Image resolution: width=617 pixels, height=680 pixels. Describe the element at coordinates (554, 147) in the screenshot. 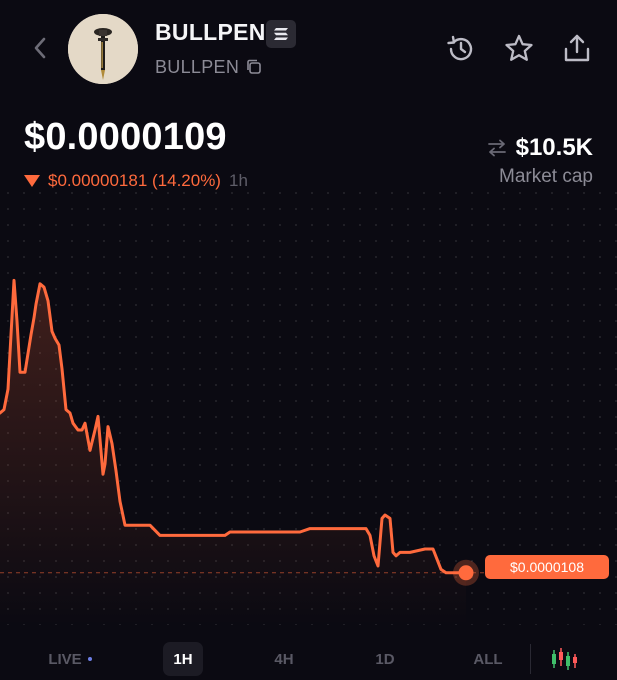

I see `market-cap-value: $10.5K` at that location.